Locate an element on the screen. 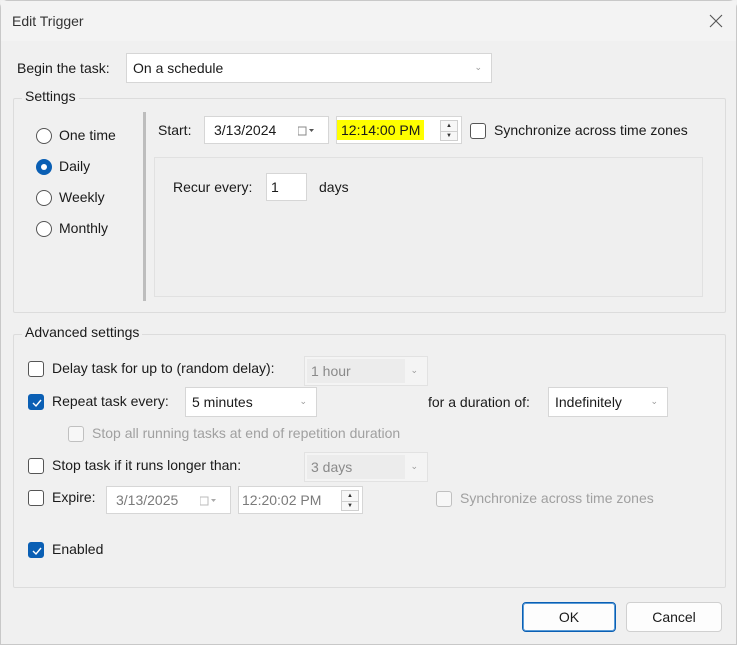 This screenshot has width=737, height=645. expire-checkbox is located at coordinates (36, 498).